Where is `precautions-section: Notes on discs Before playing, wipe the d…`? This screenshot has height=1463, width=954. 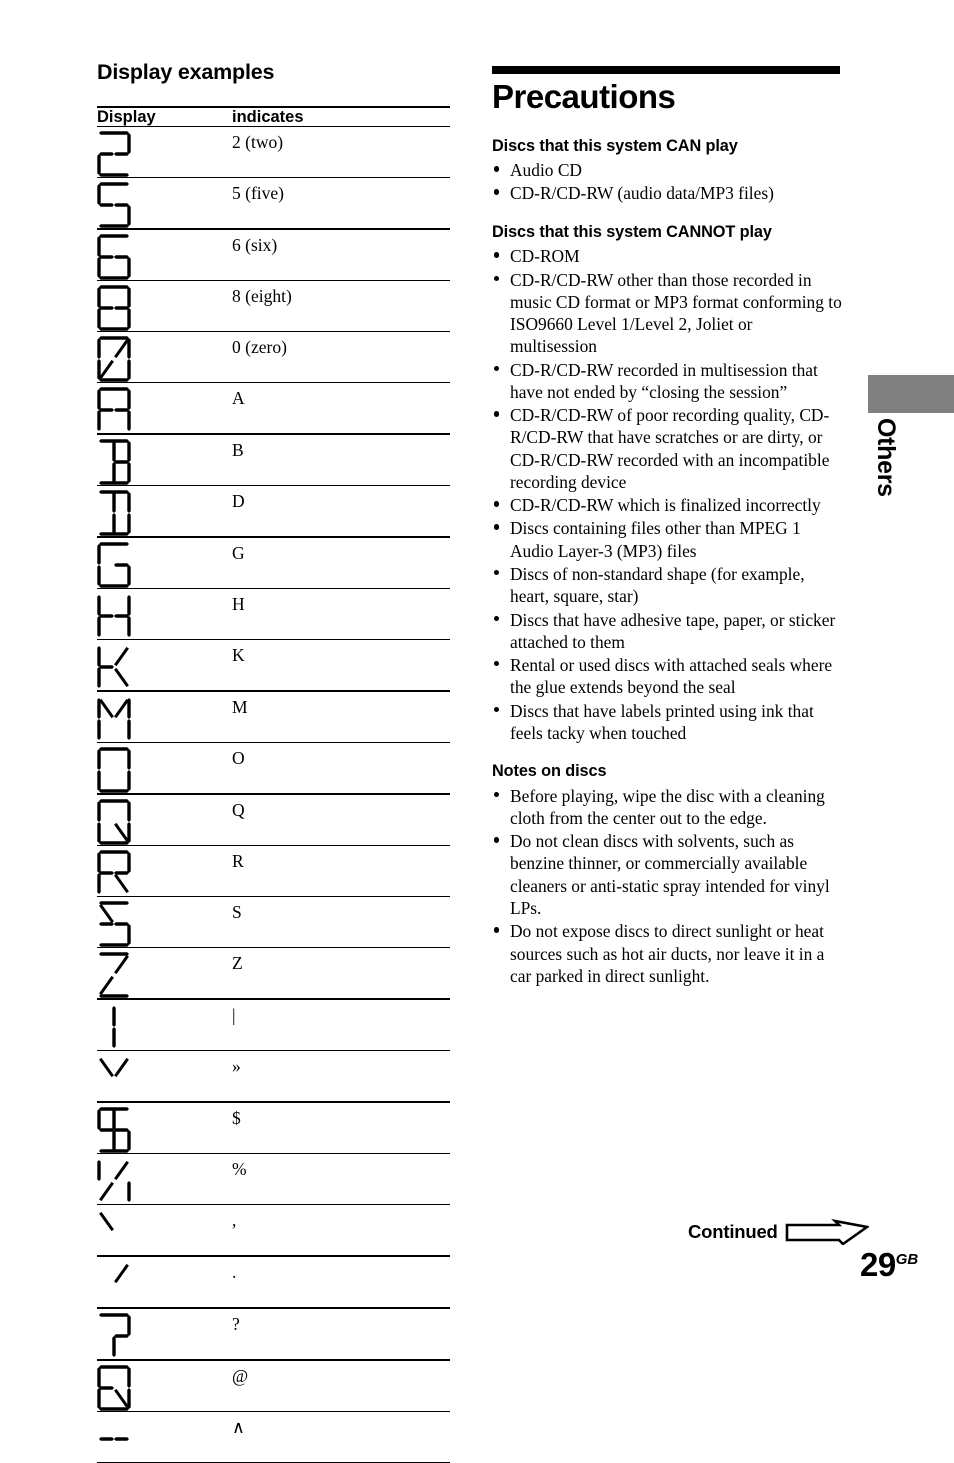 precautions-section: Notes on discs Before playing, wipe the d… is located at coordinates (667, 874).